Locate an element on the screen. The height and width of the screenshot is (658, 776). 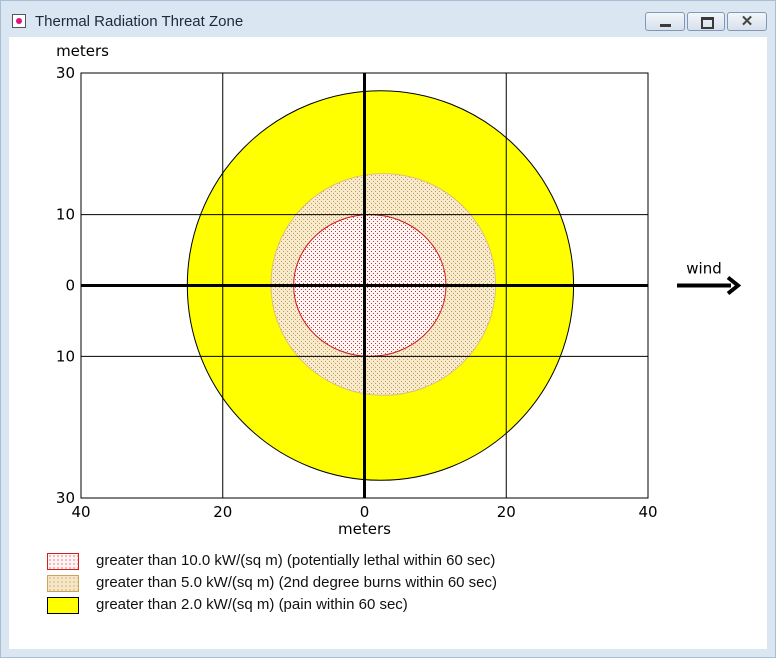
y-axis-label: meters is located at coordinates (82, 51).